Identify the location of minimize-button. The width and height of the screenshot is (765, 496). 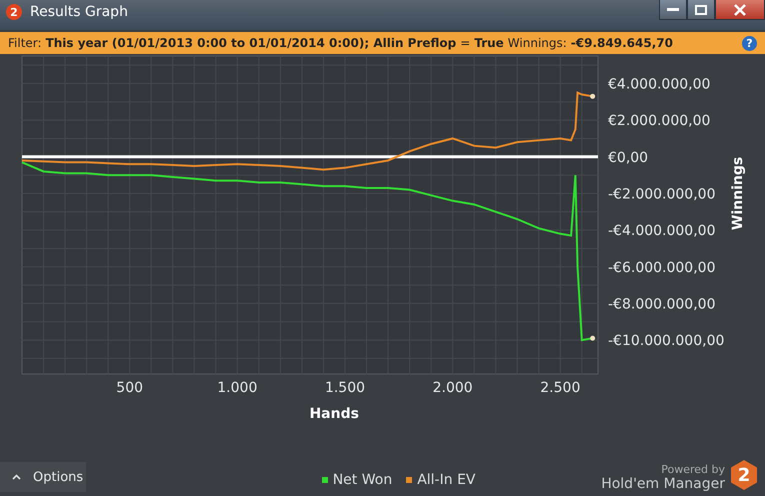
(673, 10).